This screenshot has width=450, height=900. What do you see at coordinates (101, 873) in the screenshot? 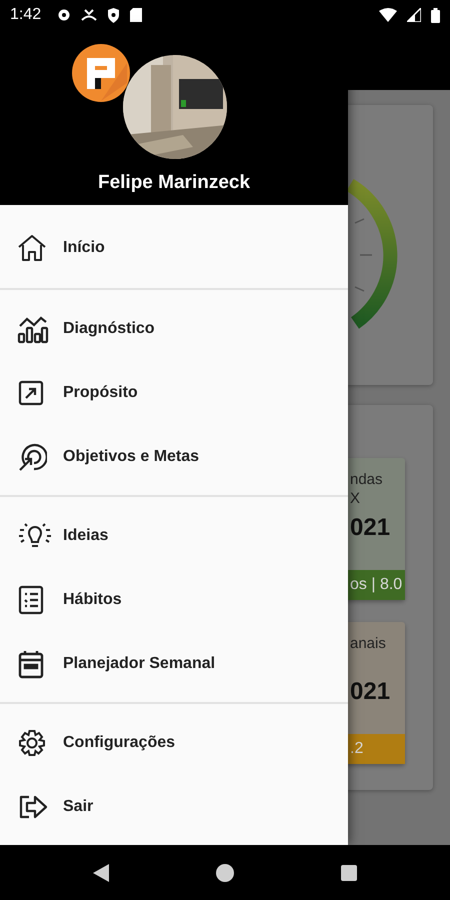
I see `back-icon` at bounding box center [101, 873].